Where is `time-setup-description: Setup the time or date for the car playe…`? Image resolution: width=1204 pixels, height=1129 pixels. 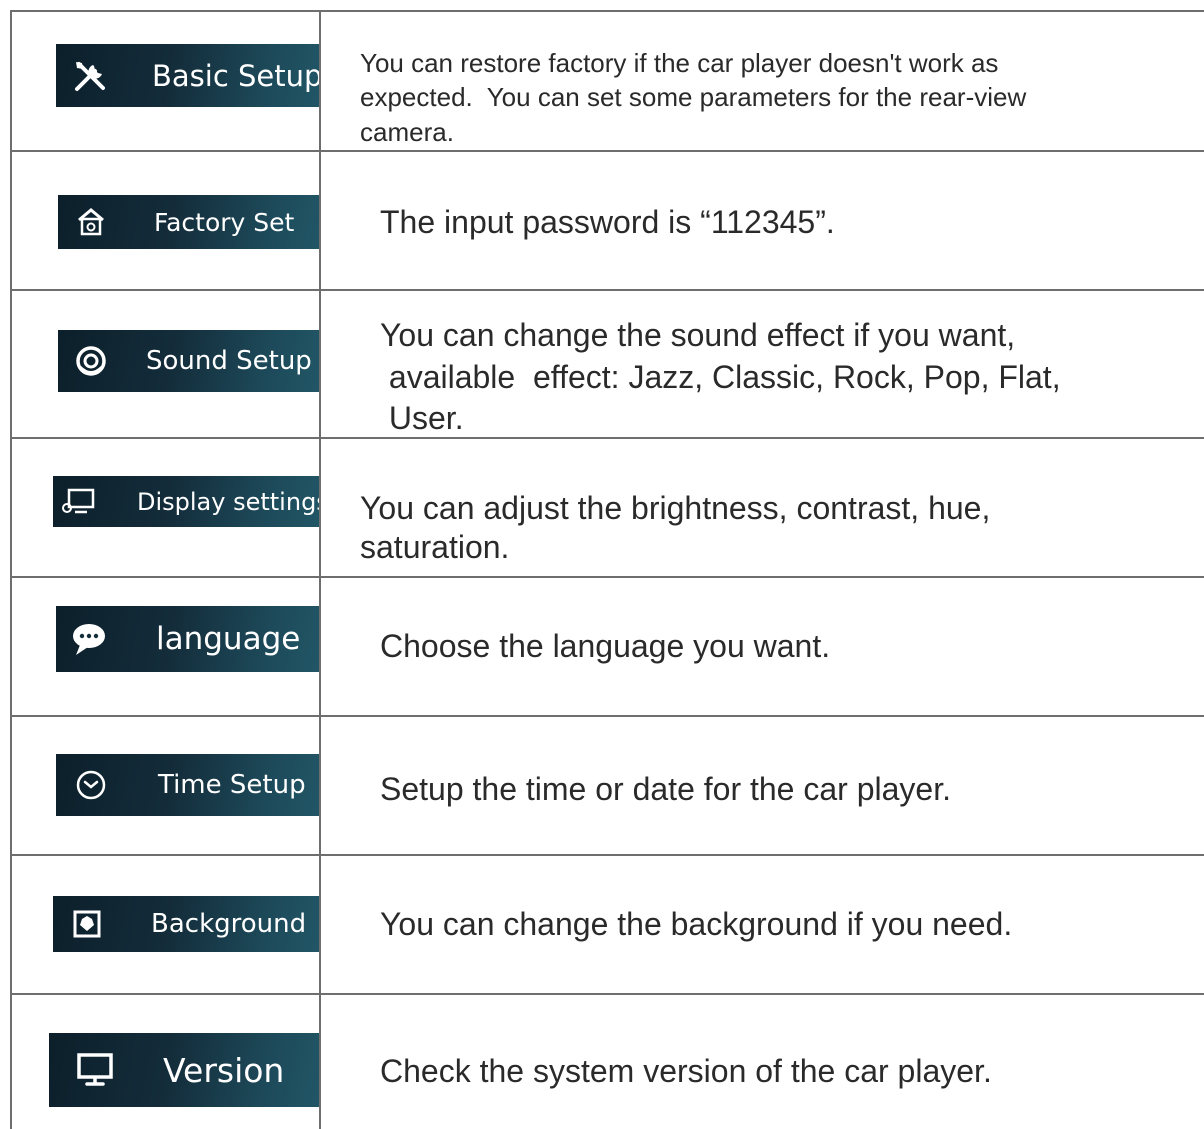
time-setup-description: Setup the time or date for the car playe… is located at coordinates (665, 789).